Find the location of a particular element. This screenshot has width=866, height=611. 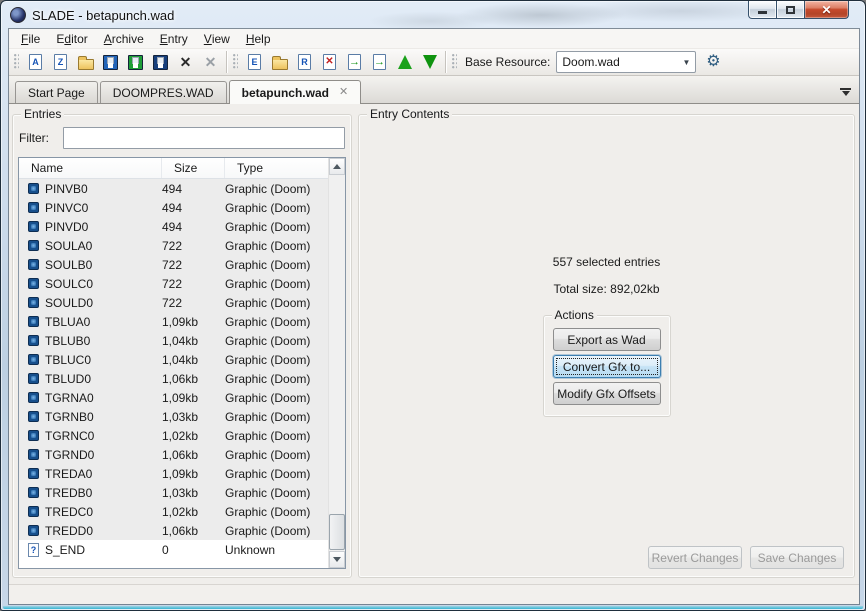

scrollbar-thumb is located at coordinates (337, 532).